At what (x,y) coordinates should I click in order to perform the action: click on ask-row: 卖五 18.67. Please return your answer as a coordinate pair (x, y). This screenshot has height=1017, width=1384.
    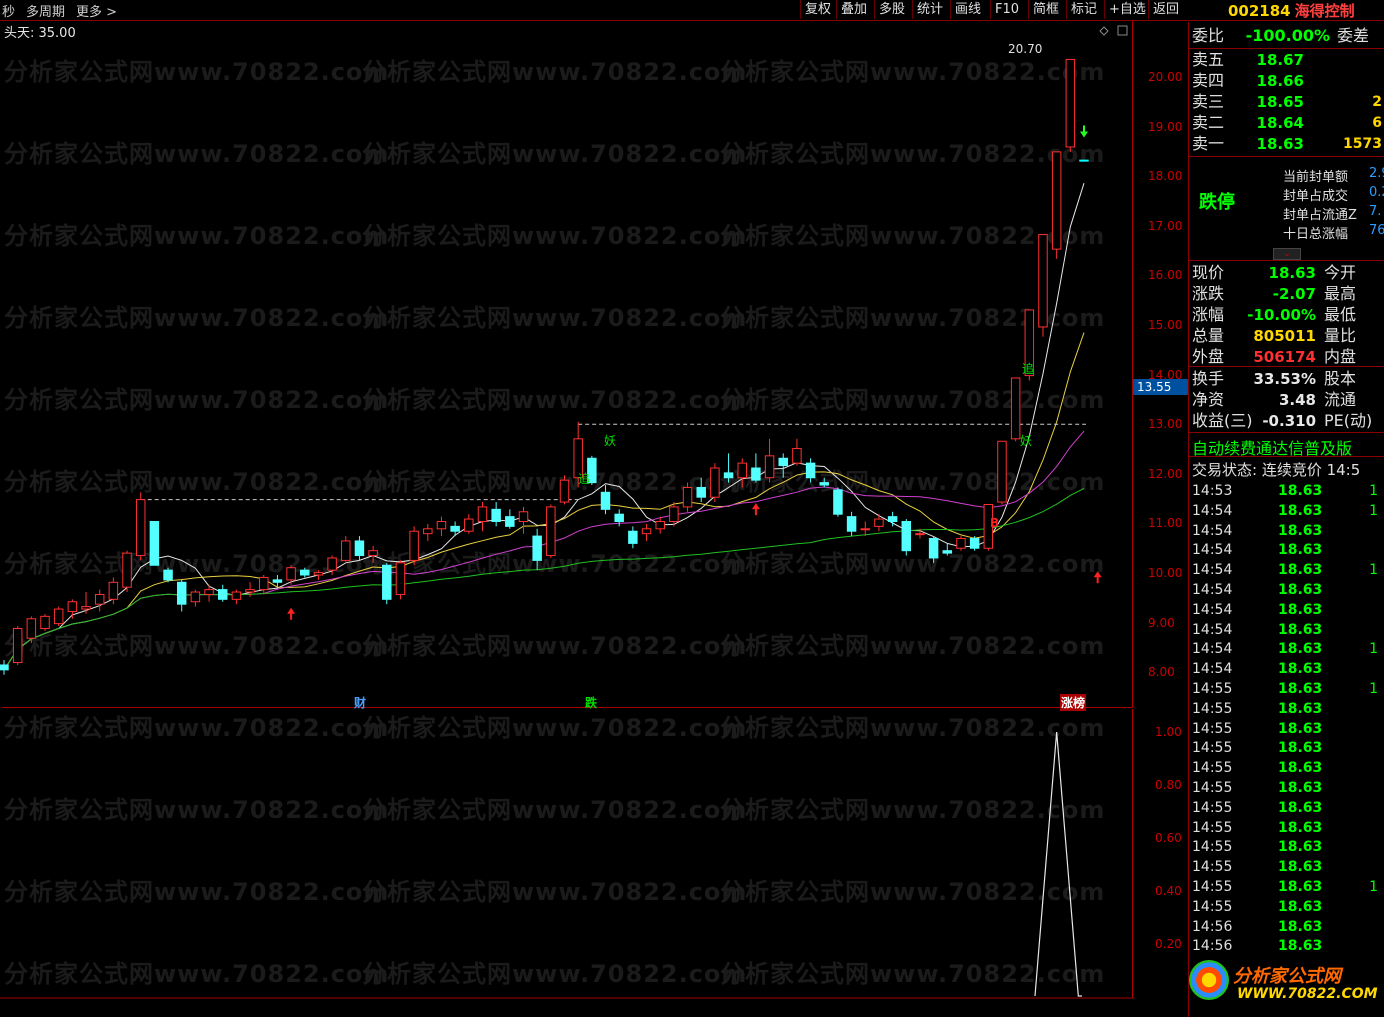
    Looking at the image, I should click on (1287, 60).